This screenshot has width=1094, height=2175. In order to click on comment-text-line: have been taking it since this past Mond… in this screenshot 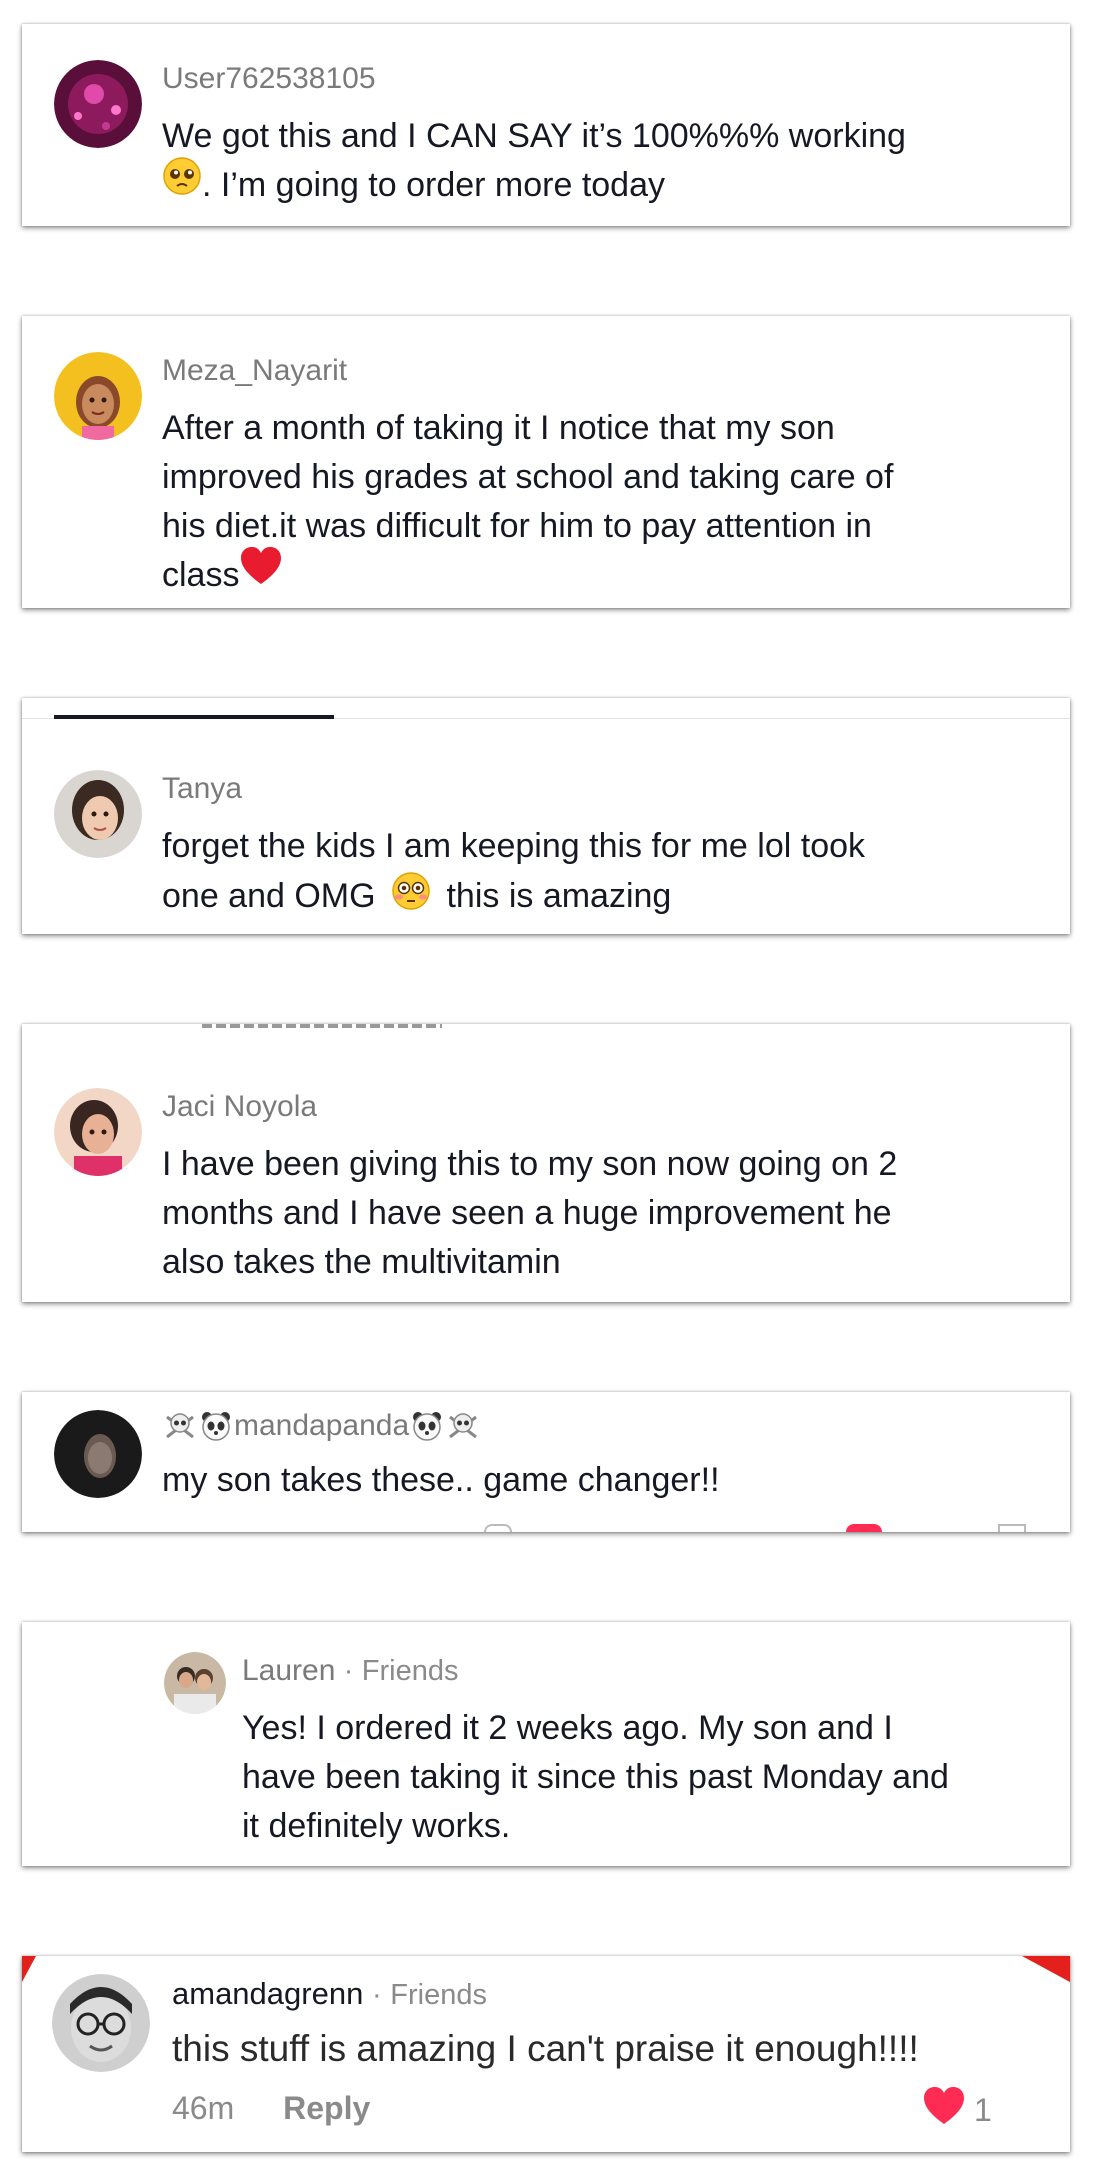, I will do `click(595, 1777)`.